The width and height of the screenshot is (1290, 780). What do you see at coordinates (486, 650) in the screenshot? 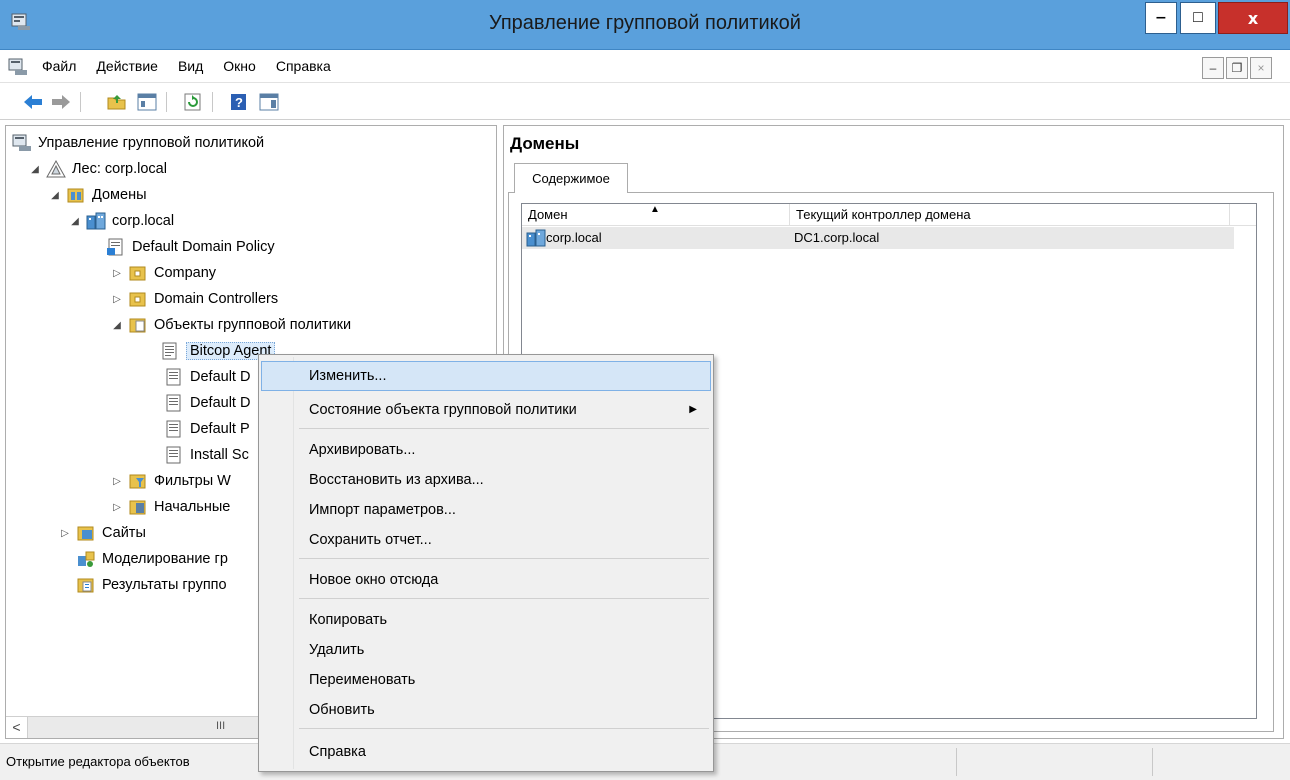
I see `menu-item-delete: Удалить` at bounding box center [486, 650].